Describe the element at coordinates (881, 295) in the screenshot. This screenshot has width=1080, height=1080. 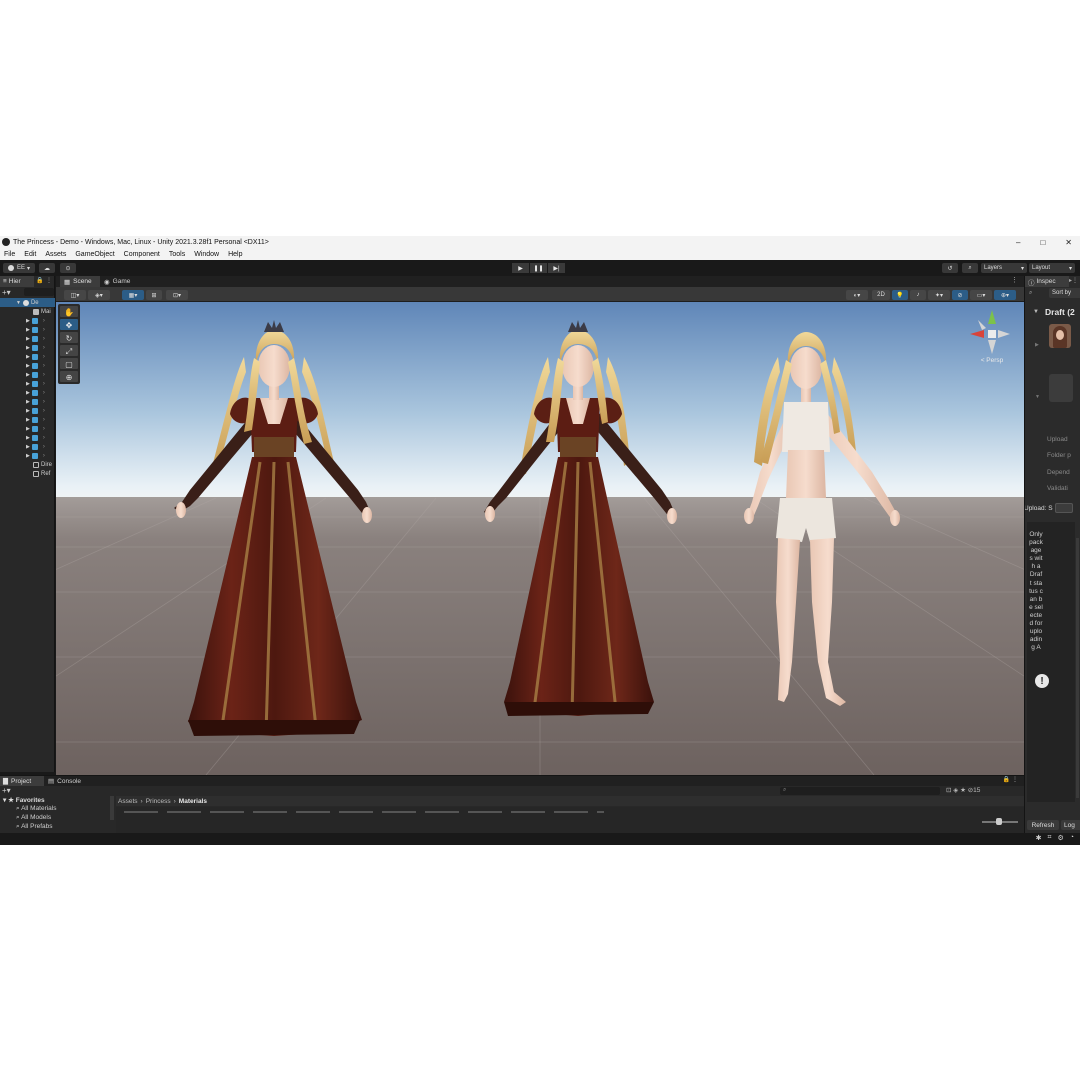
I see `toggle-2d-button: 2D` at that location.